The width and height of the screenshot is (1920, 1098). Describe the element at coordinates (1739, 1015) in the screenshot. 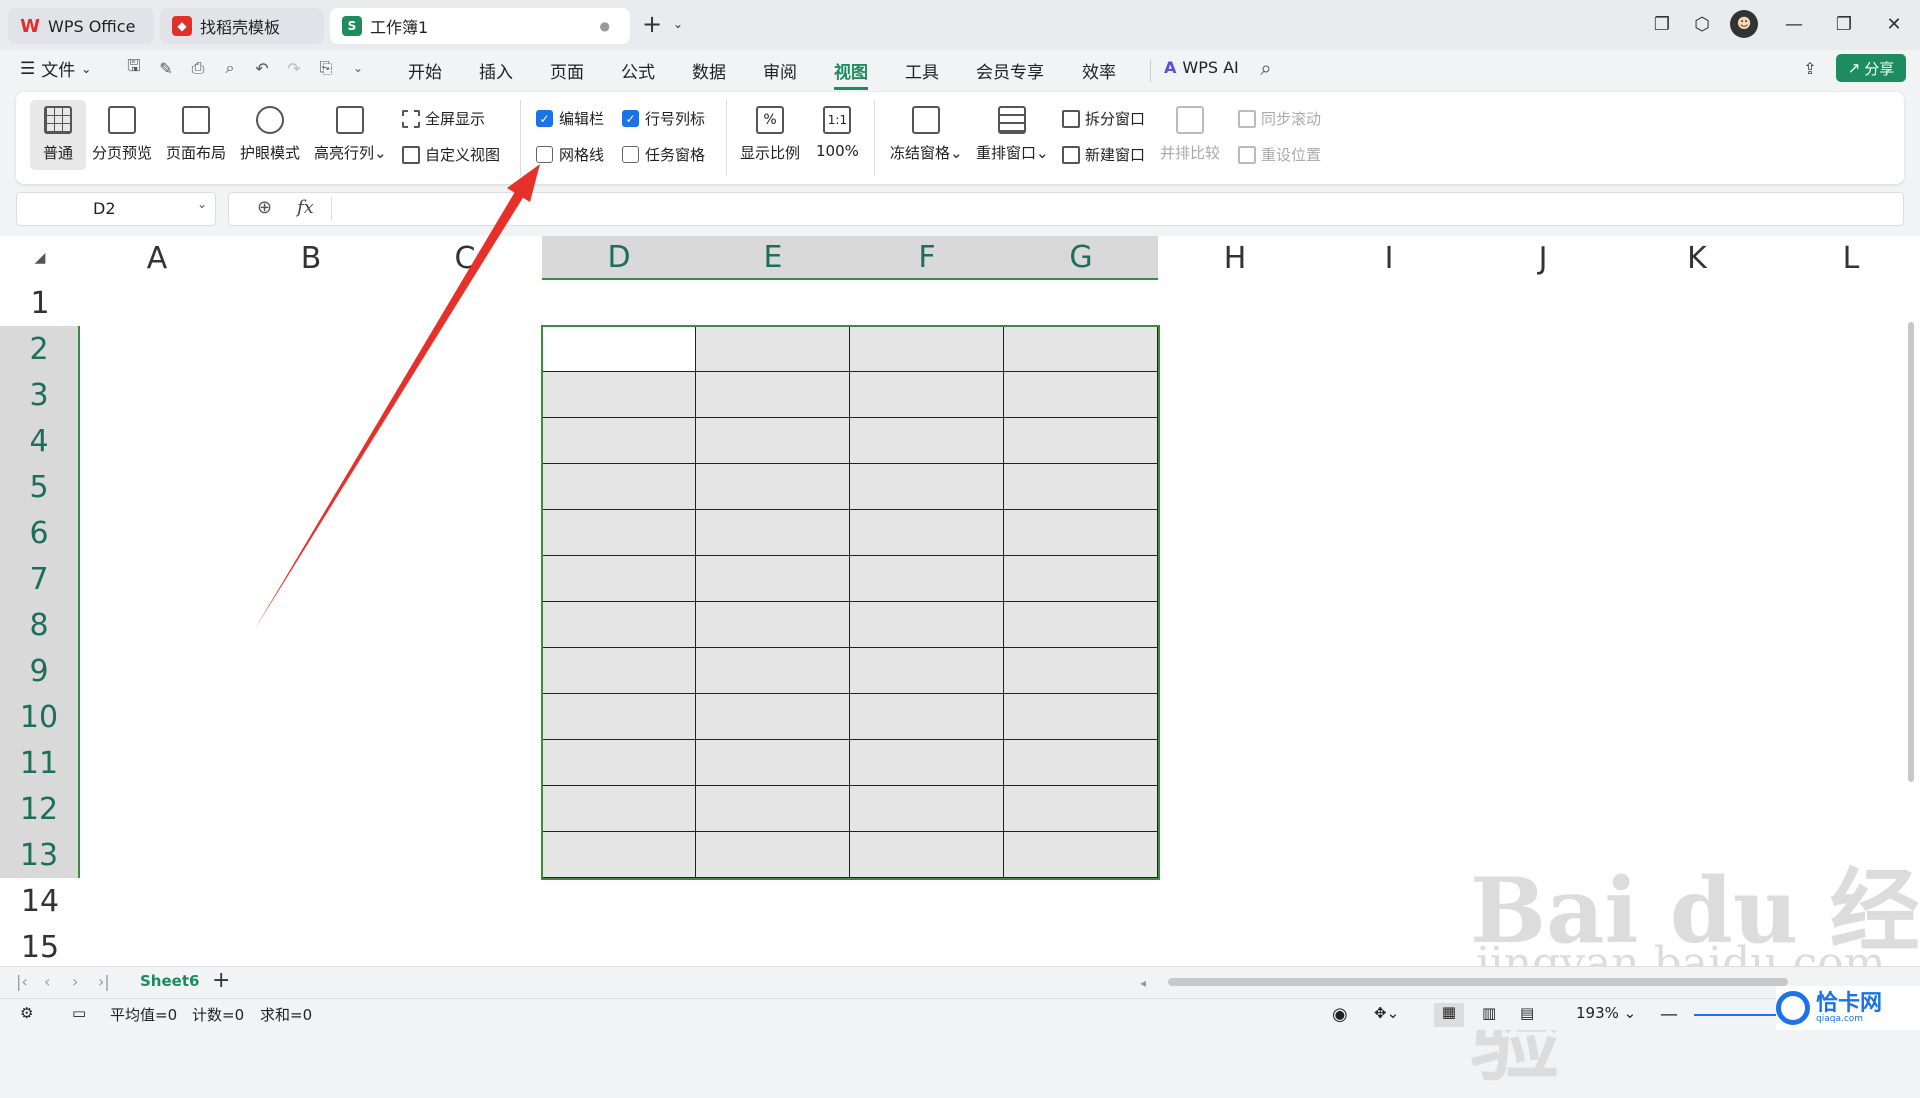

I see `zoom-slider` at that location.